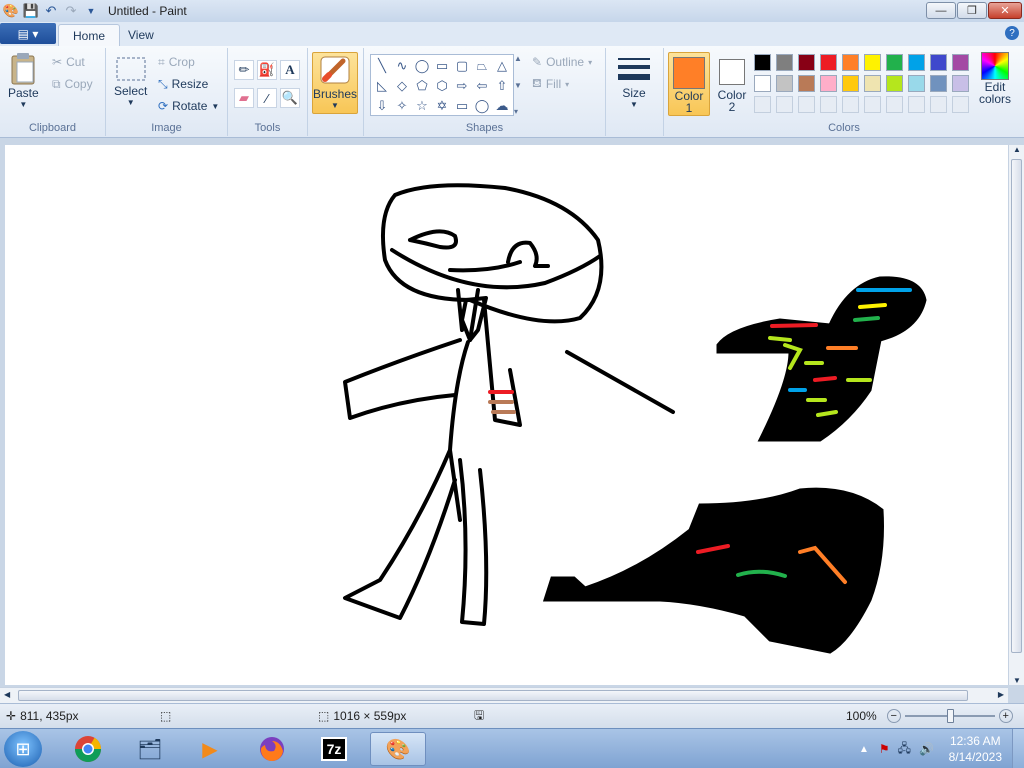 The image size is (1024, 768). What do you see at coordinates (1012, 33) in the screenshot?
I see `help-icon: ?` at bounding box center [1012, 33].